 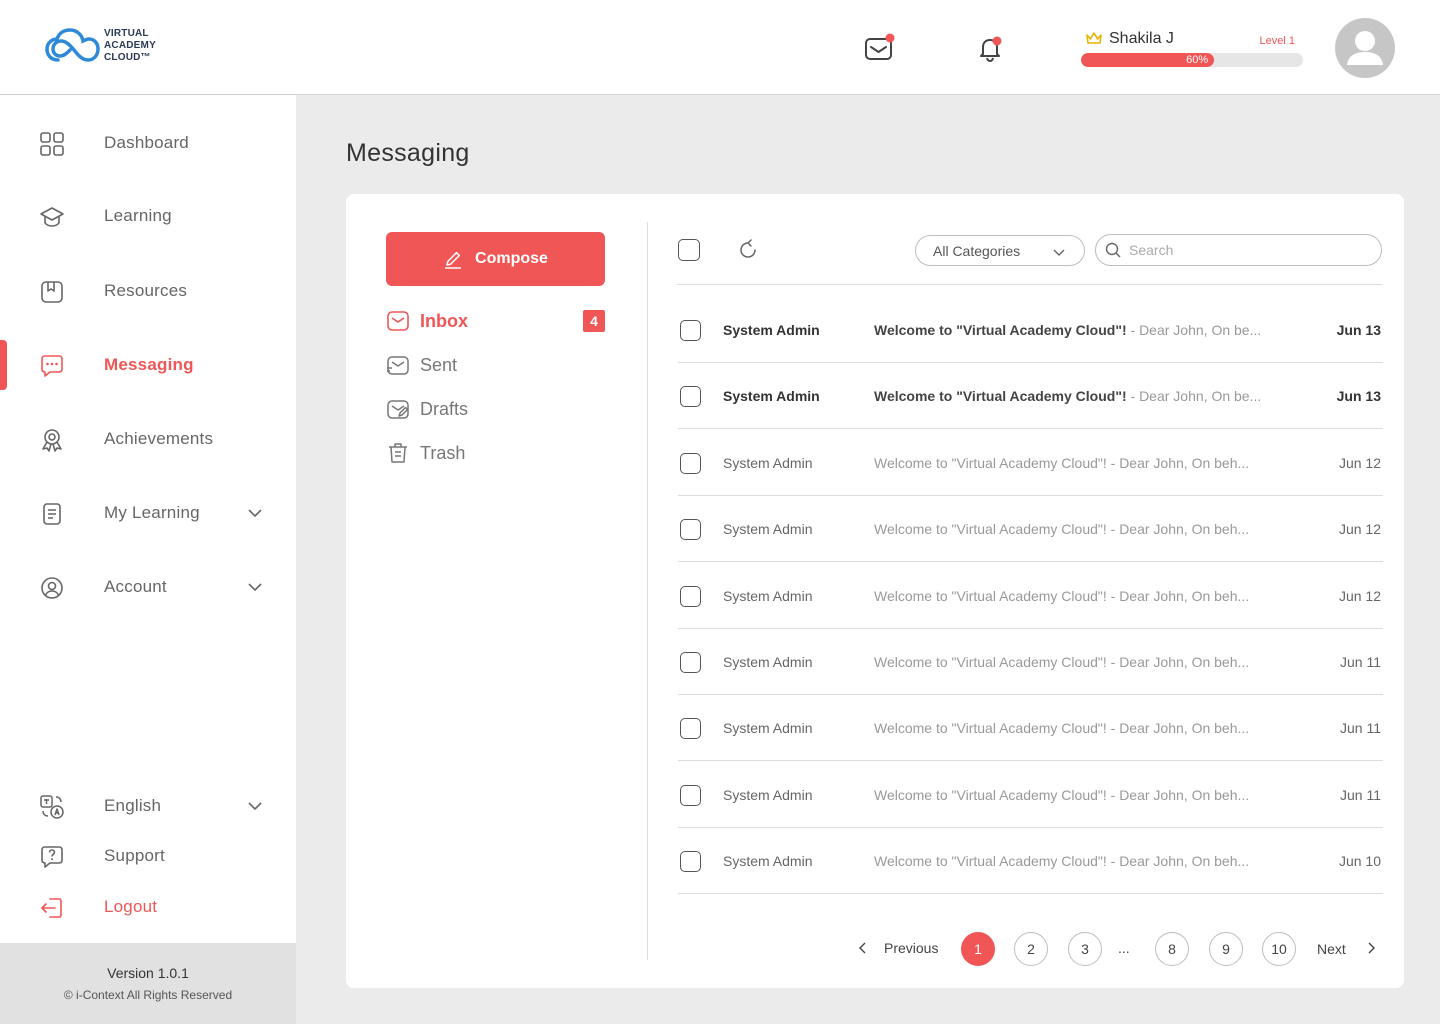 I want to click on sidebar-item-support: Support, so click(x=148, y=856).